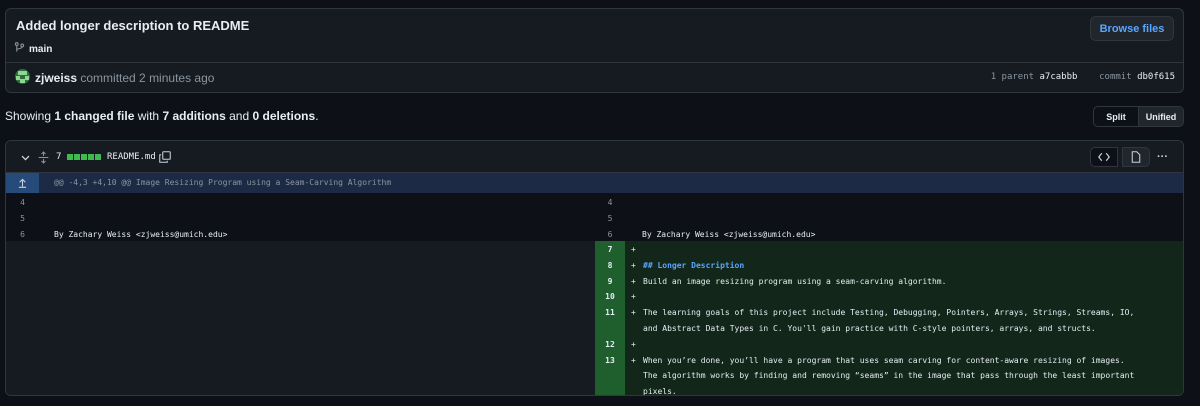 The width and height of the screenshot is (1200, 406). What do you see at coordinates (1083, 77) in the screenshot?
I see `commit-parent-info: 1 parent a7cabbb commit db0f615` at bounding box center [1083, 77].